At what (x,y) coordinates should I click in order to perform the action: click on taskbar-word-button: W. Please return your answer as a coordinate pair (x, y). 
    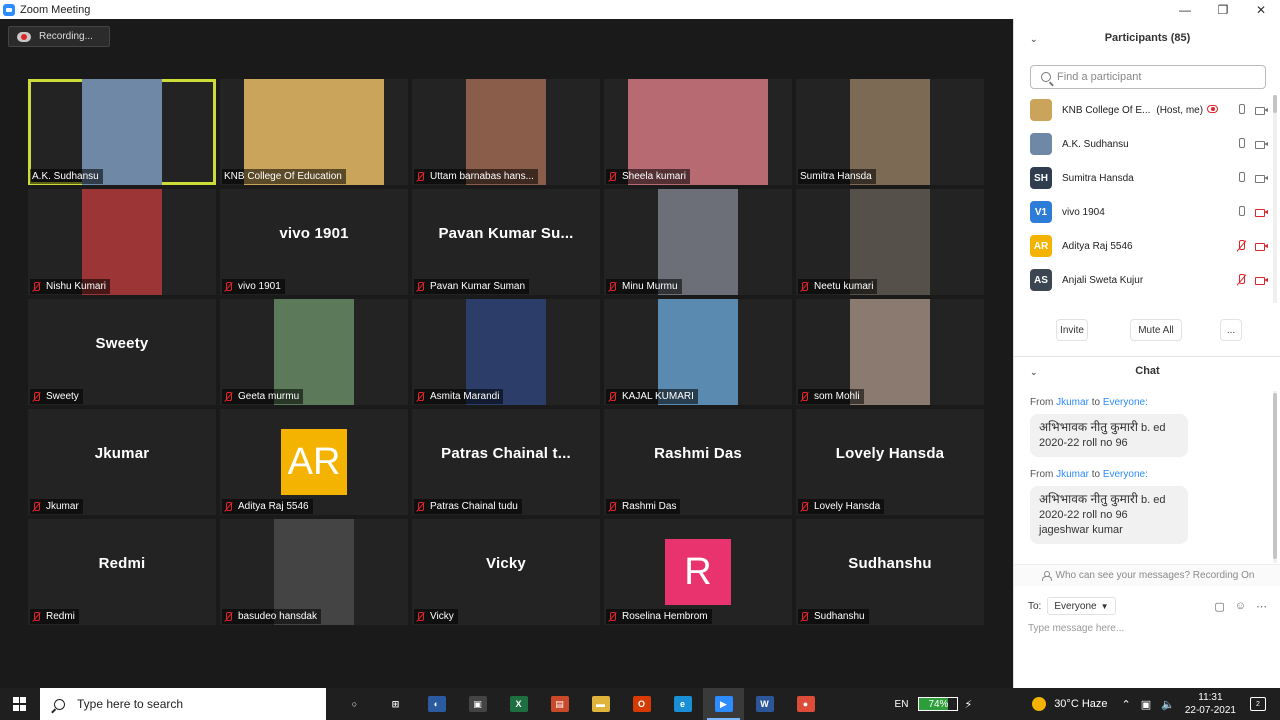
    Looking at the image, I should click on (764, 704).